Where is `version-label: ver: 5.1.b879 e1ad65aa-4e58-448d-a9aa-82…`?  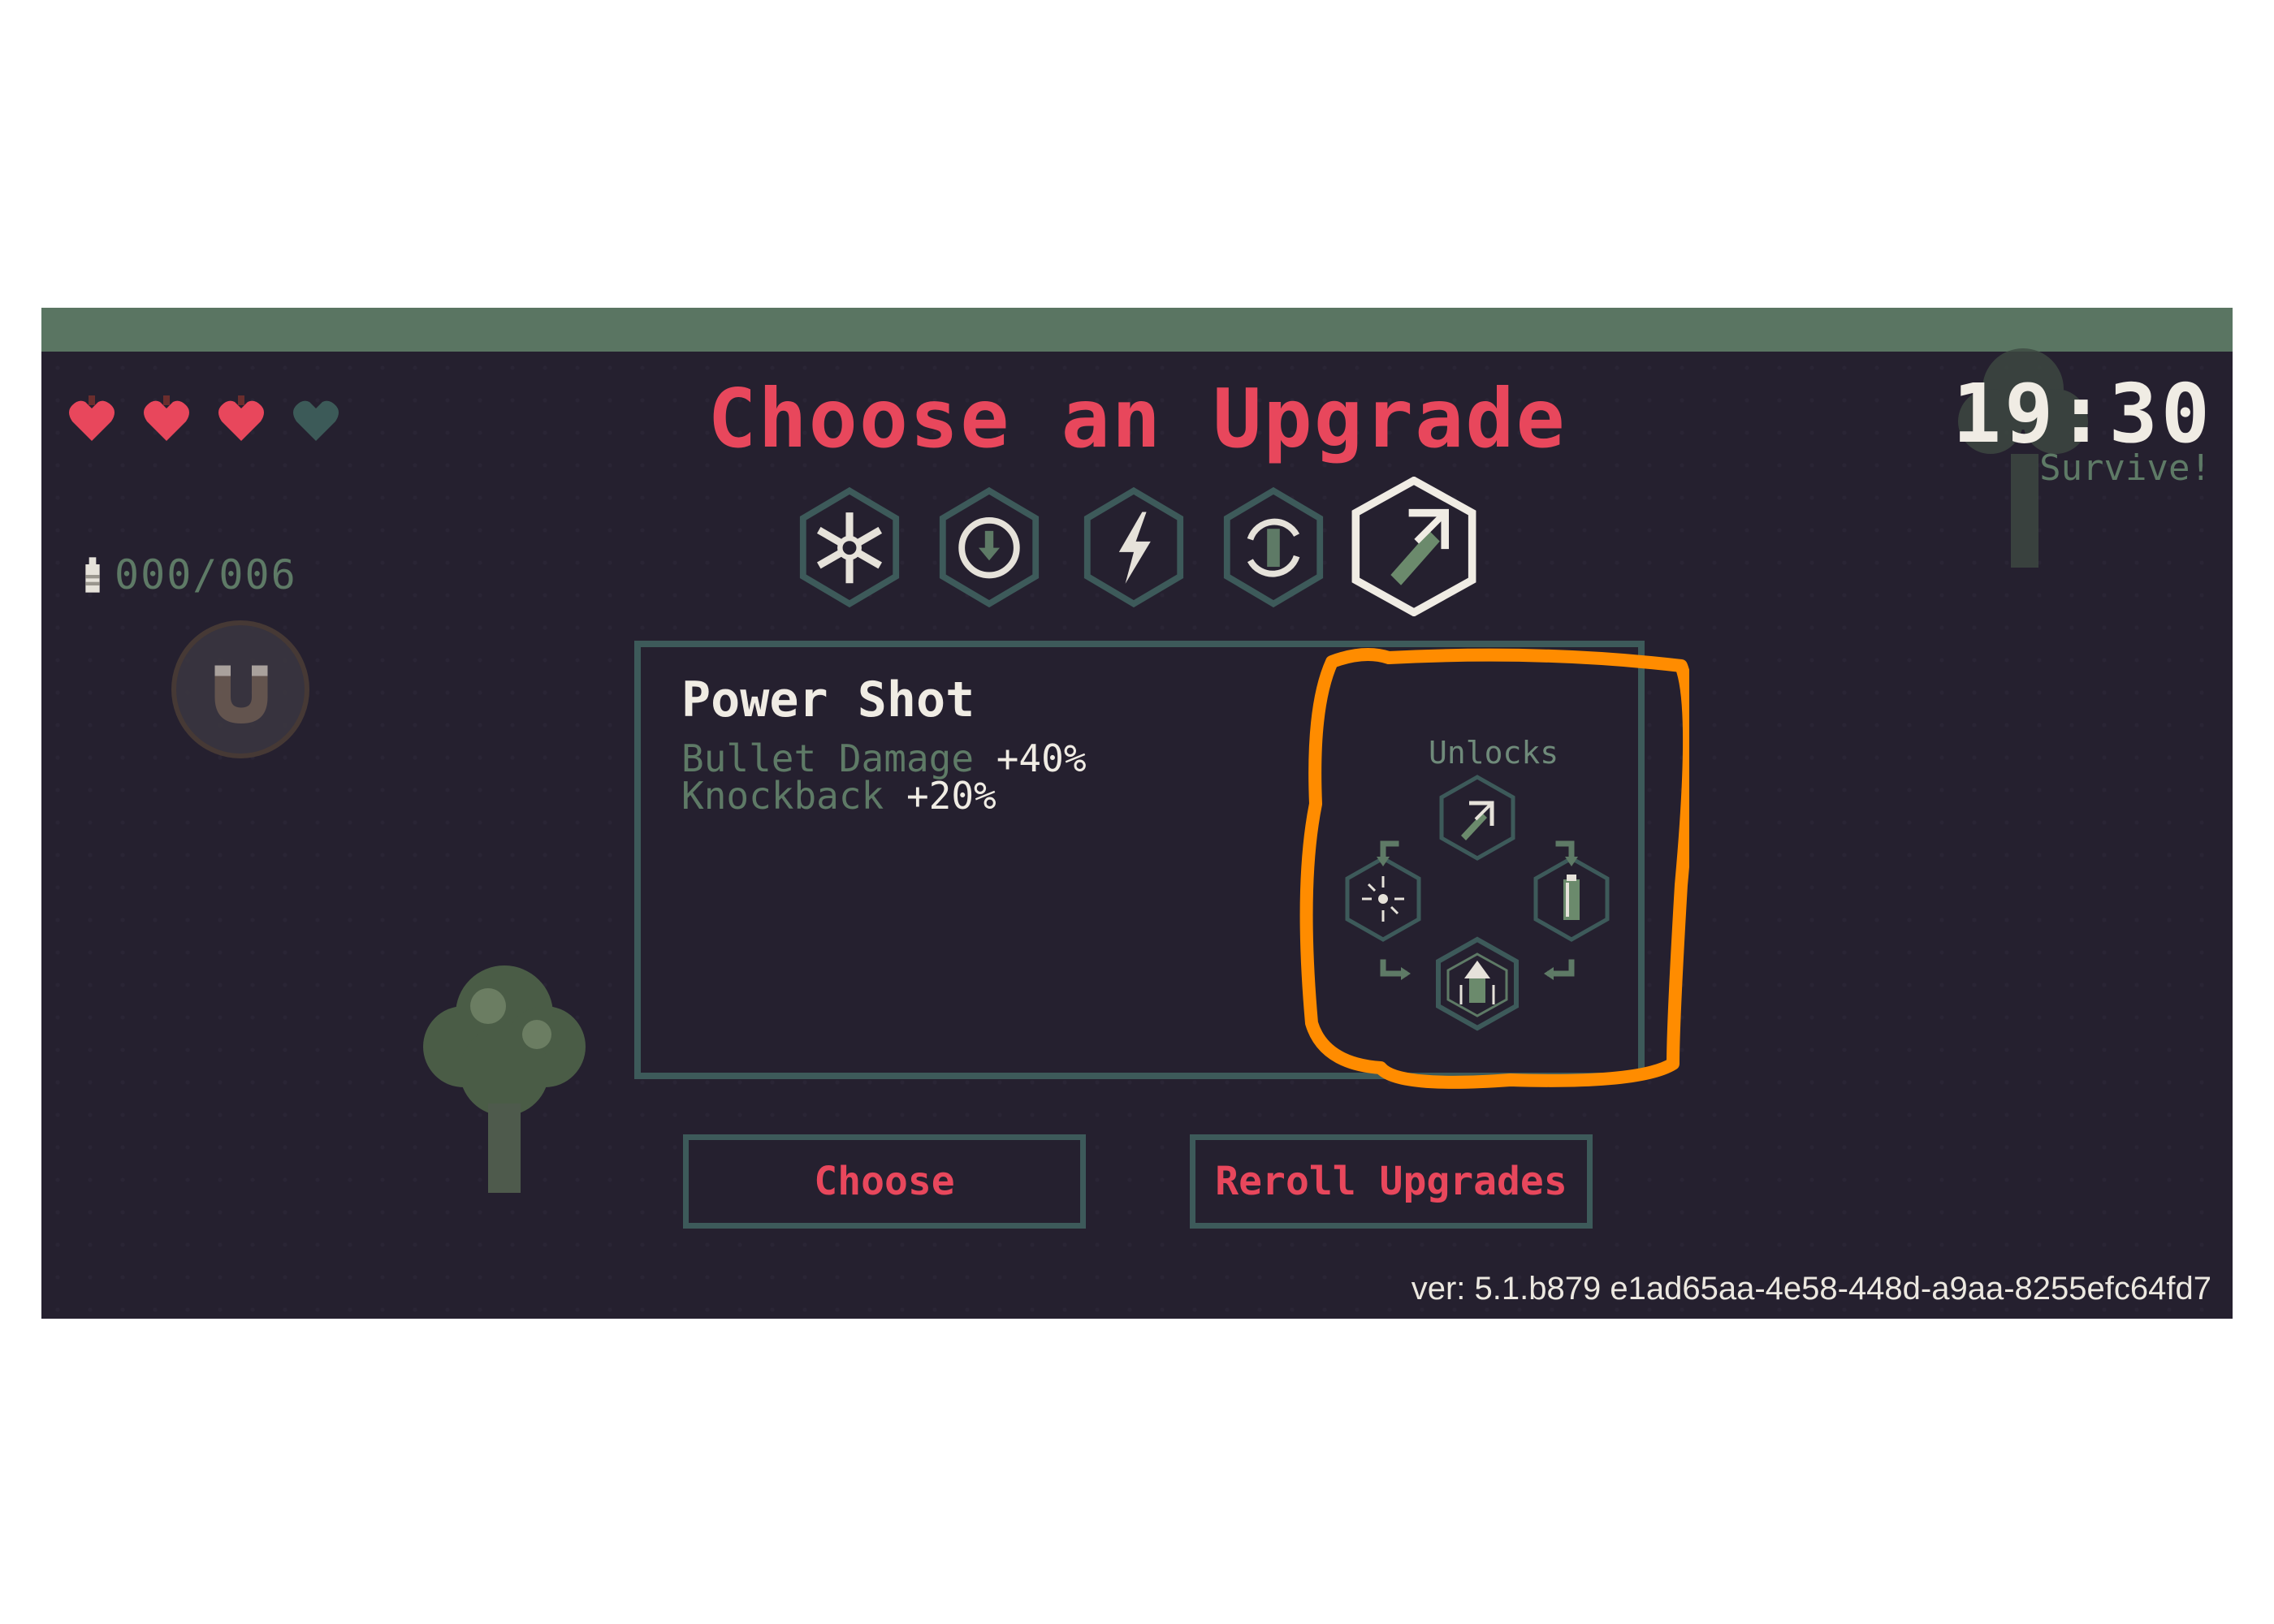 version-label: ver: 5.1.b879 e1ad65aa-4e58-448d-a9aa-82… is located at coordinates (1811, 1289).